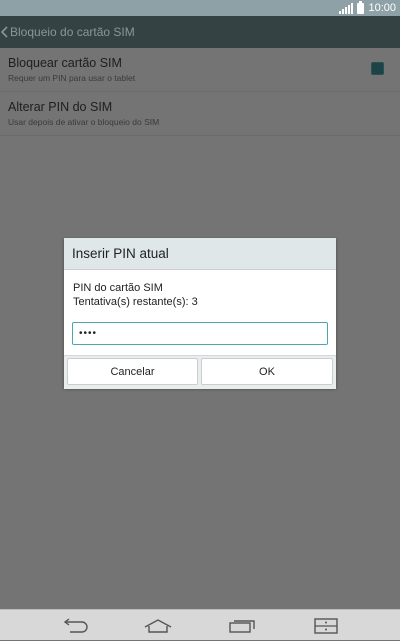 Image resolution: width=400 pixels, height=641 pixels. What do you see at coordinates (158, 625) in the screenshot?
I see `home-icon` at bounding box center [158, 625].